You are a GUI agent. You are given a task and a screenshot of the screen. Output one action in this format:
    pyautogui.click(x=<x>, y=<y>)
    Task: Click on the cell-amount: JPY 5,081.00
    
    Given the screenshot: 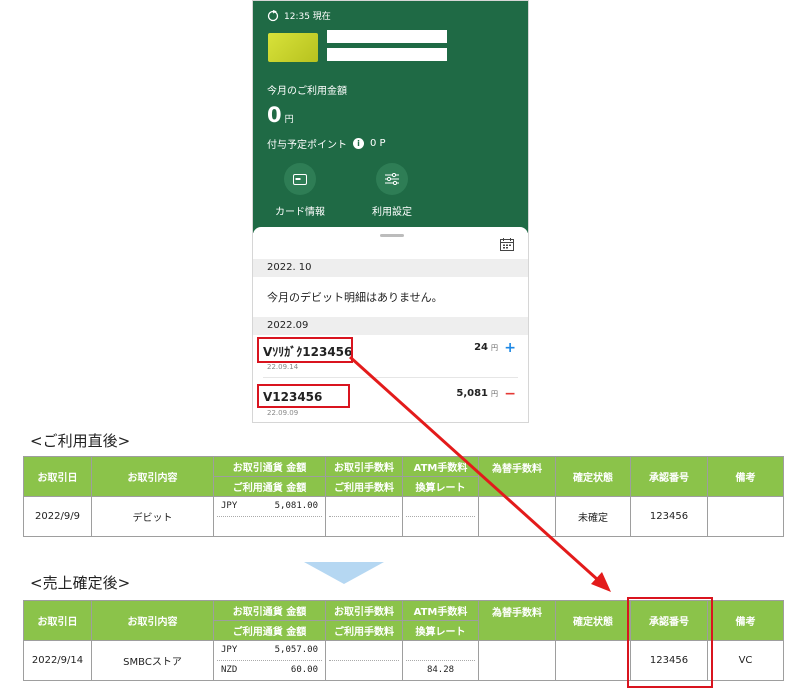 What is the action you would take?
    pyautogui.click(x=269, y=516)
    